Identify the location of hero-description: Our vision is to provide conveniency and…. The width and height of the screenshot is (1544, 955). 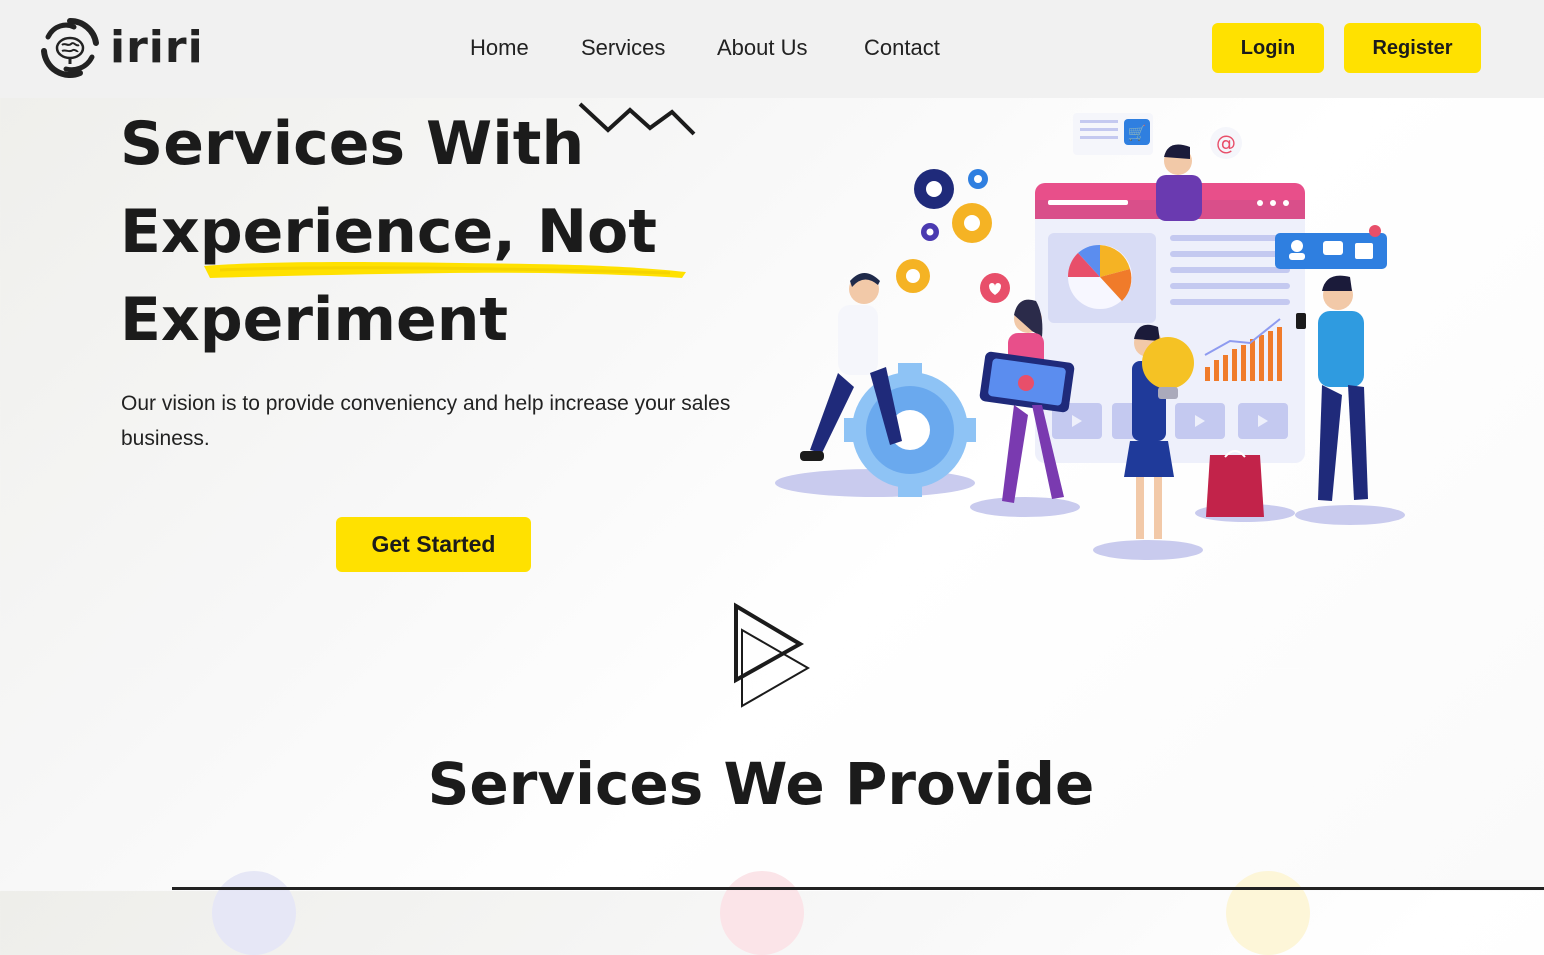
(426, 421).